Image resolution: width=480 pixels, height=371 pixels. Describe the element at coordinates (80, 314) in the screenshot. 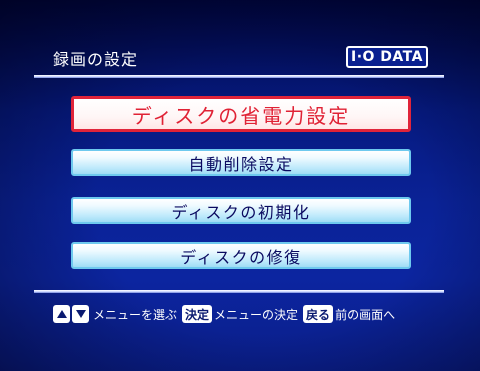

I see `arrow-down-icon` at that location.